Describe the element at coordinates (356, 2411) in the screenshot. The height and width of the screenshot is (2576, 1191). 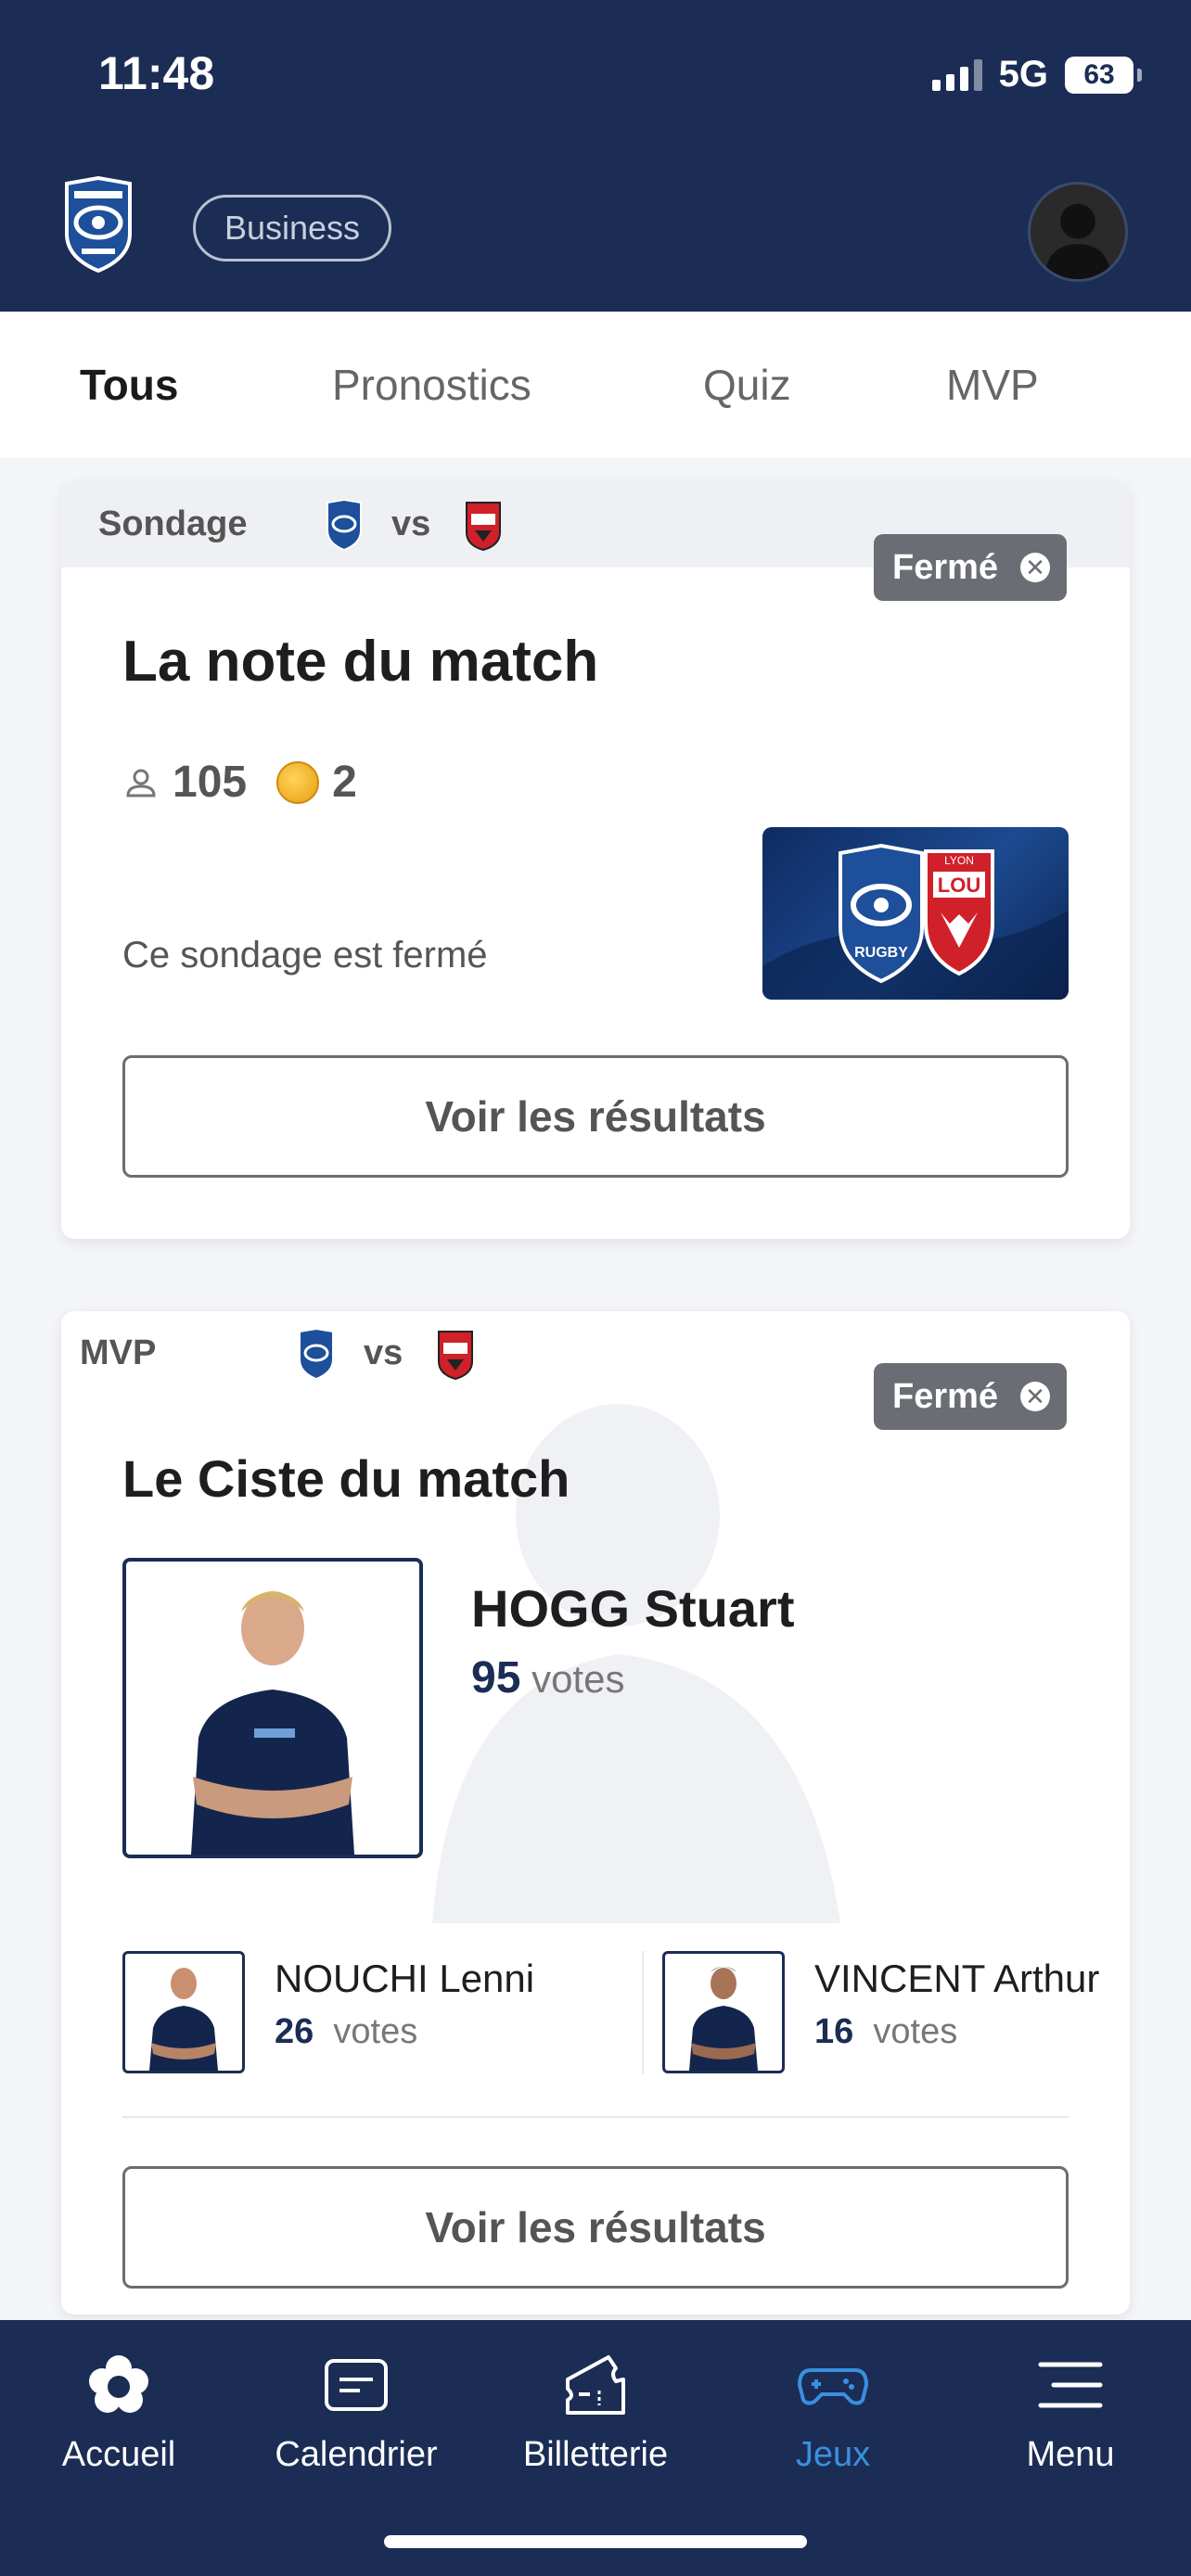
I see `nav-calendrier: Calendrier` at that location.